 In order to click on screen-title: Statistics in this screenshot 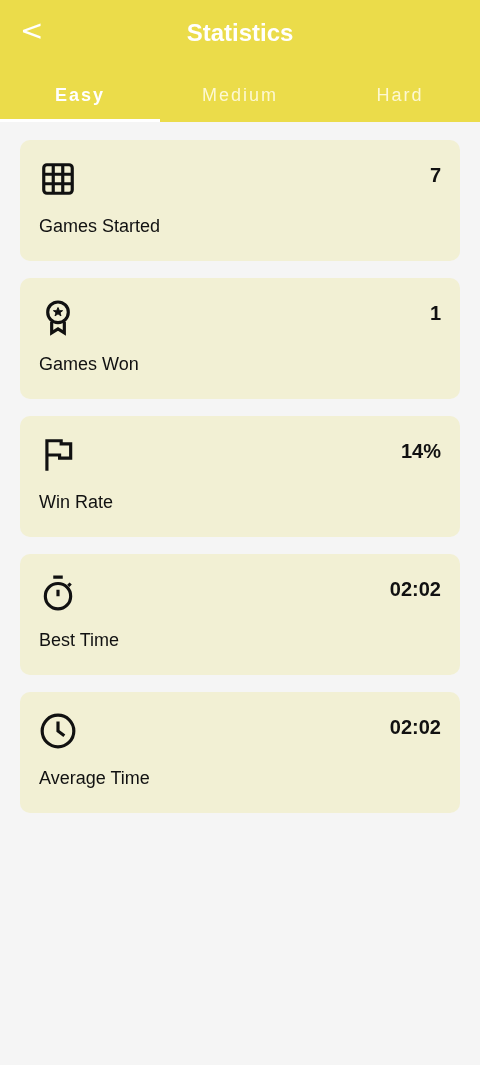, I will do `click(240, 33)`.